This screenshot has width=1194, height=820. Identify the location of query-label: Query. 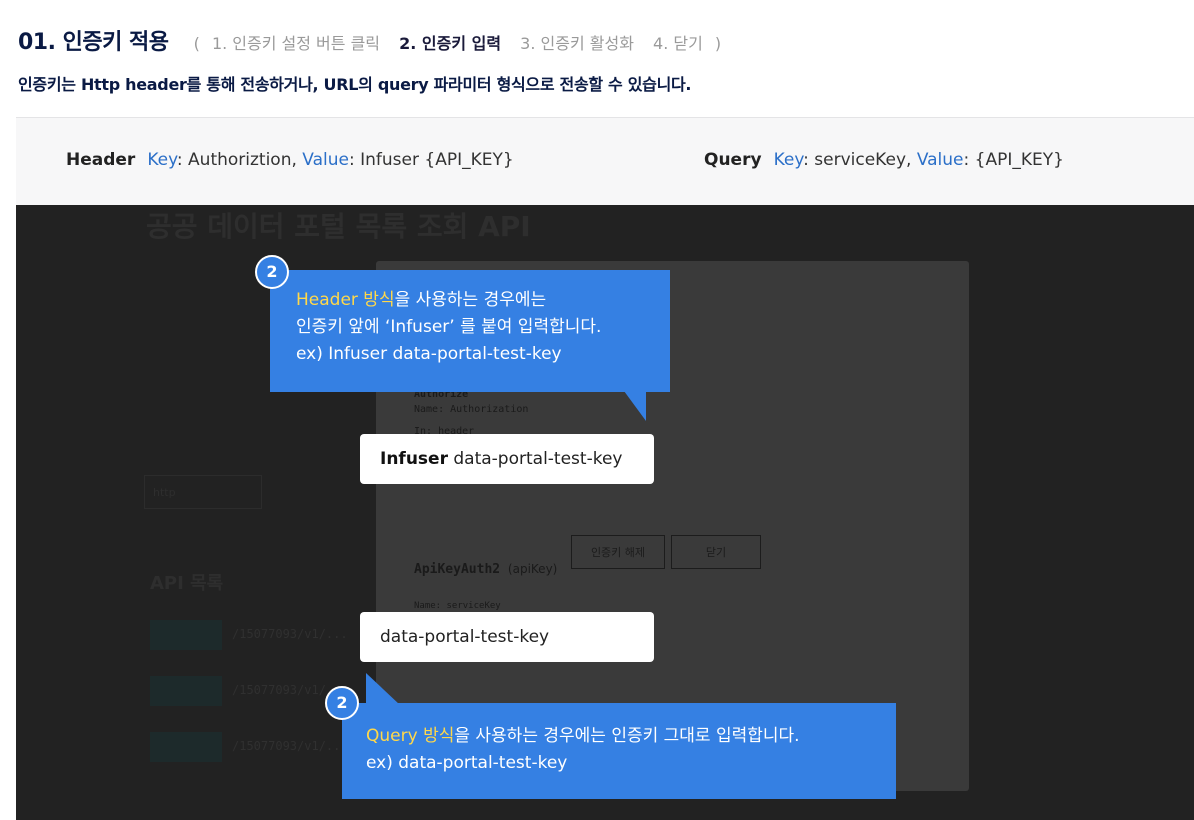
(733, 160).